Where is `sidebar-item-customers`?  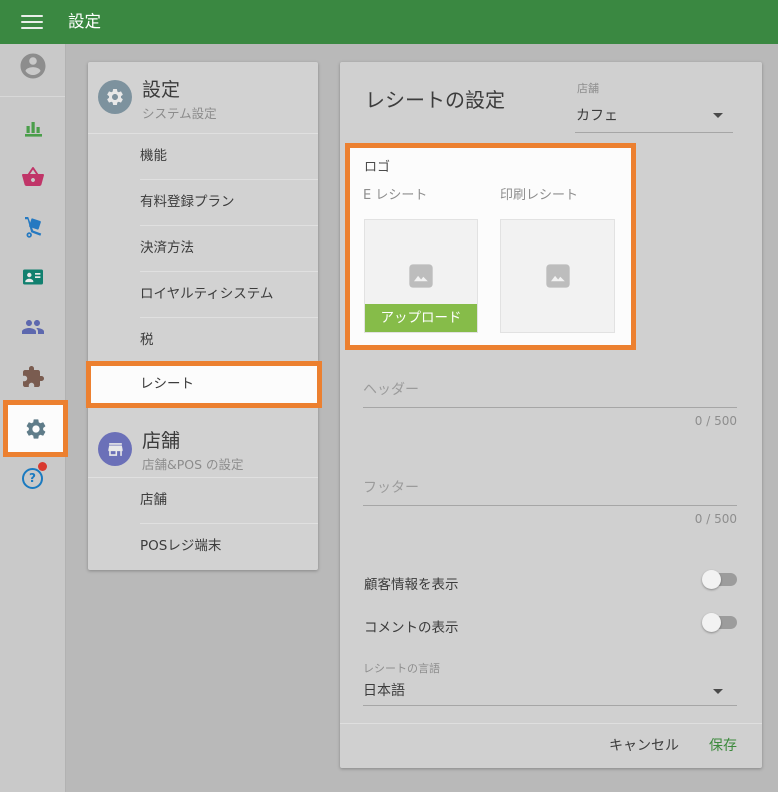
sidebar-item-customers is located at coordinates (32, 277).